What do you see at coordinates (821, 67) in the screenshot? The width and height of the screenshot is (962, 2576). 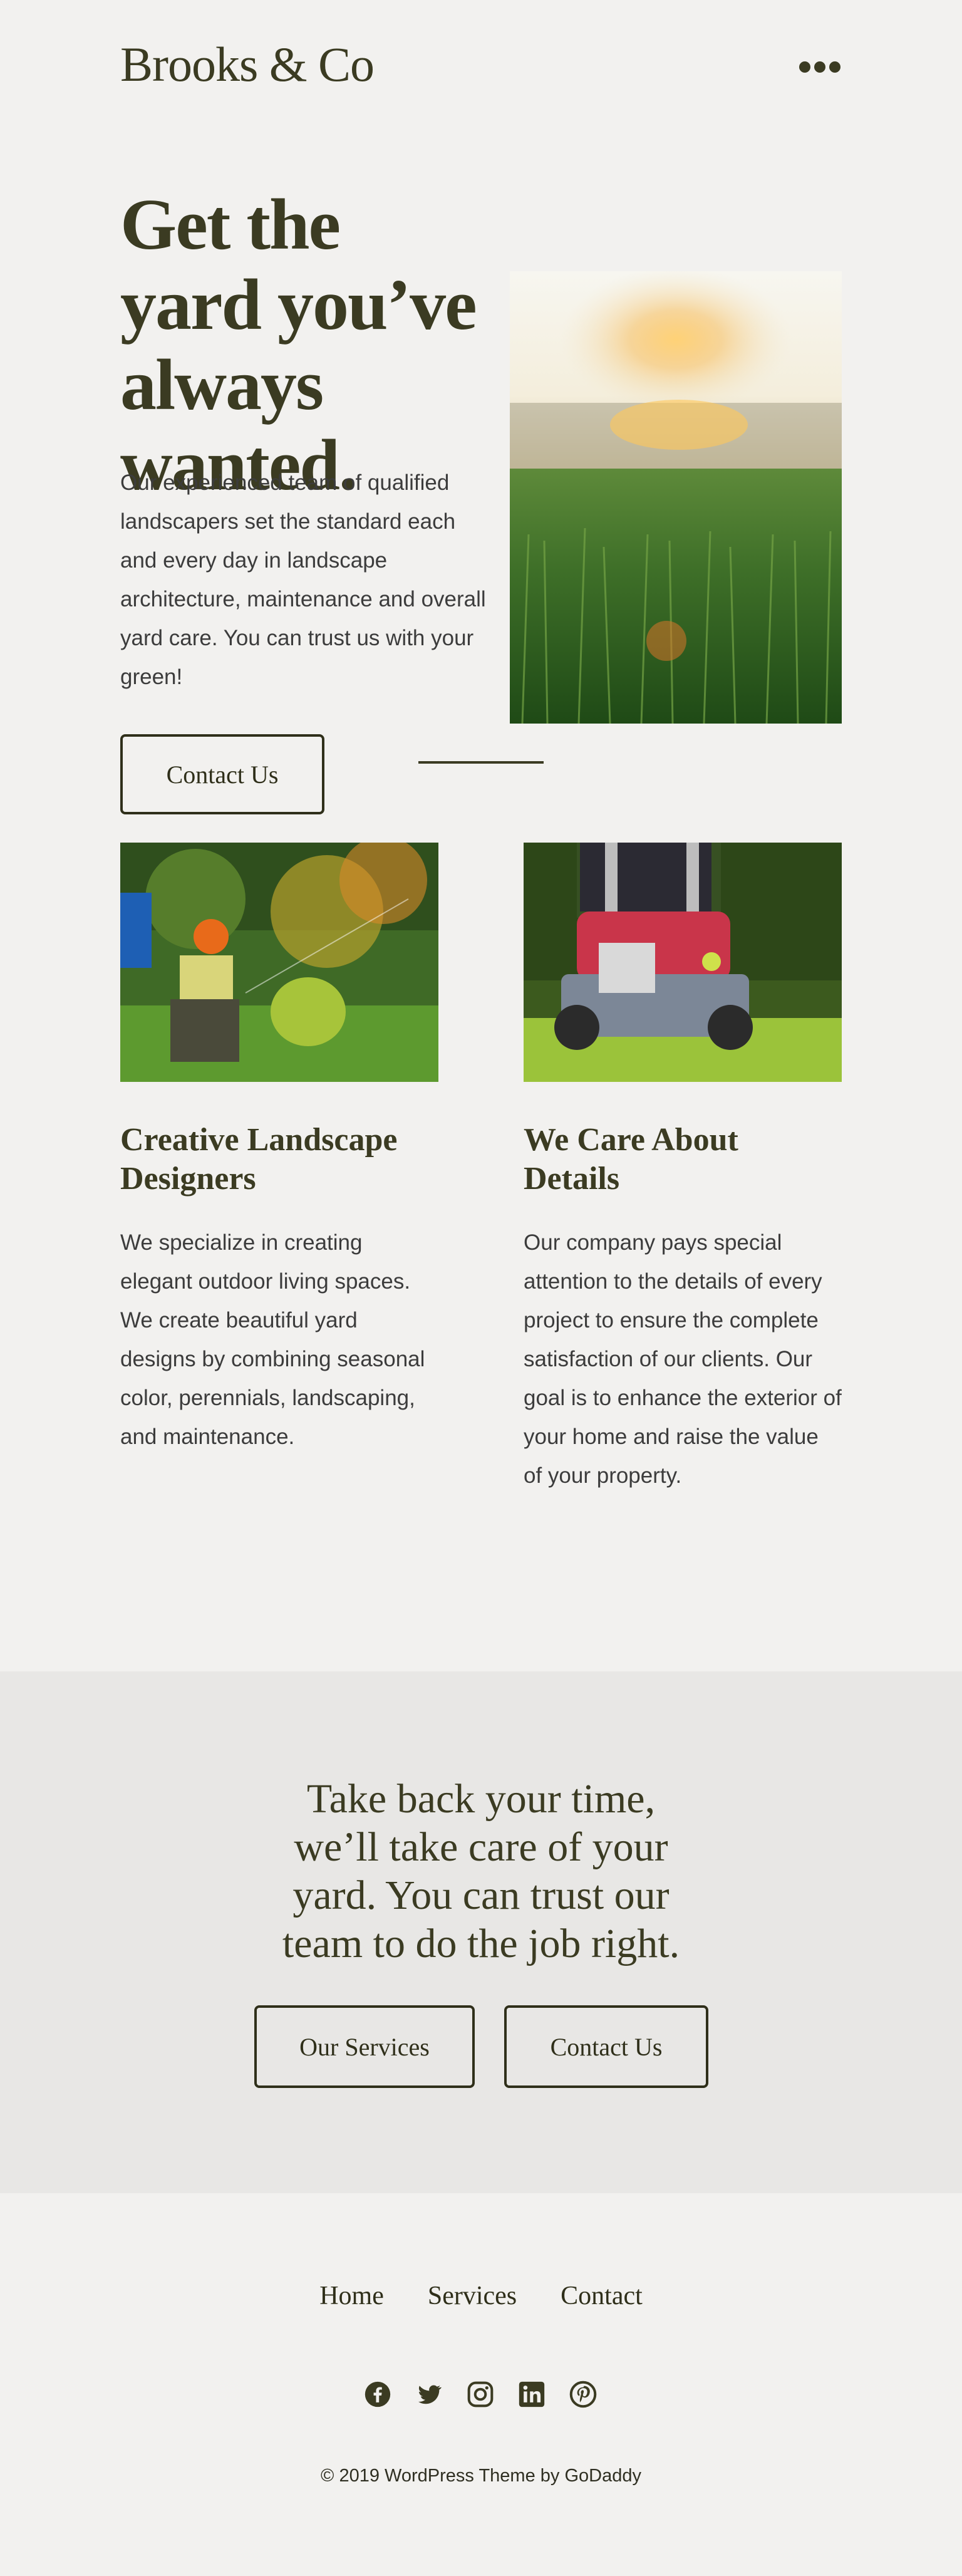 I see `more-horizontal-icon` at bounding box center [821, 67].